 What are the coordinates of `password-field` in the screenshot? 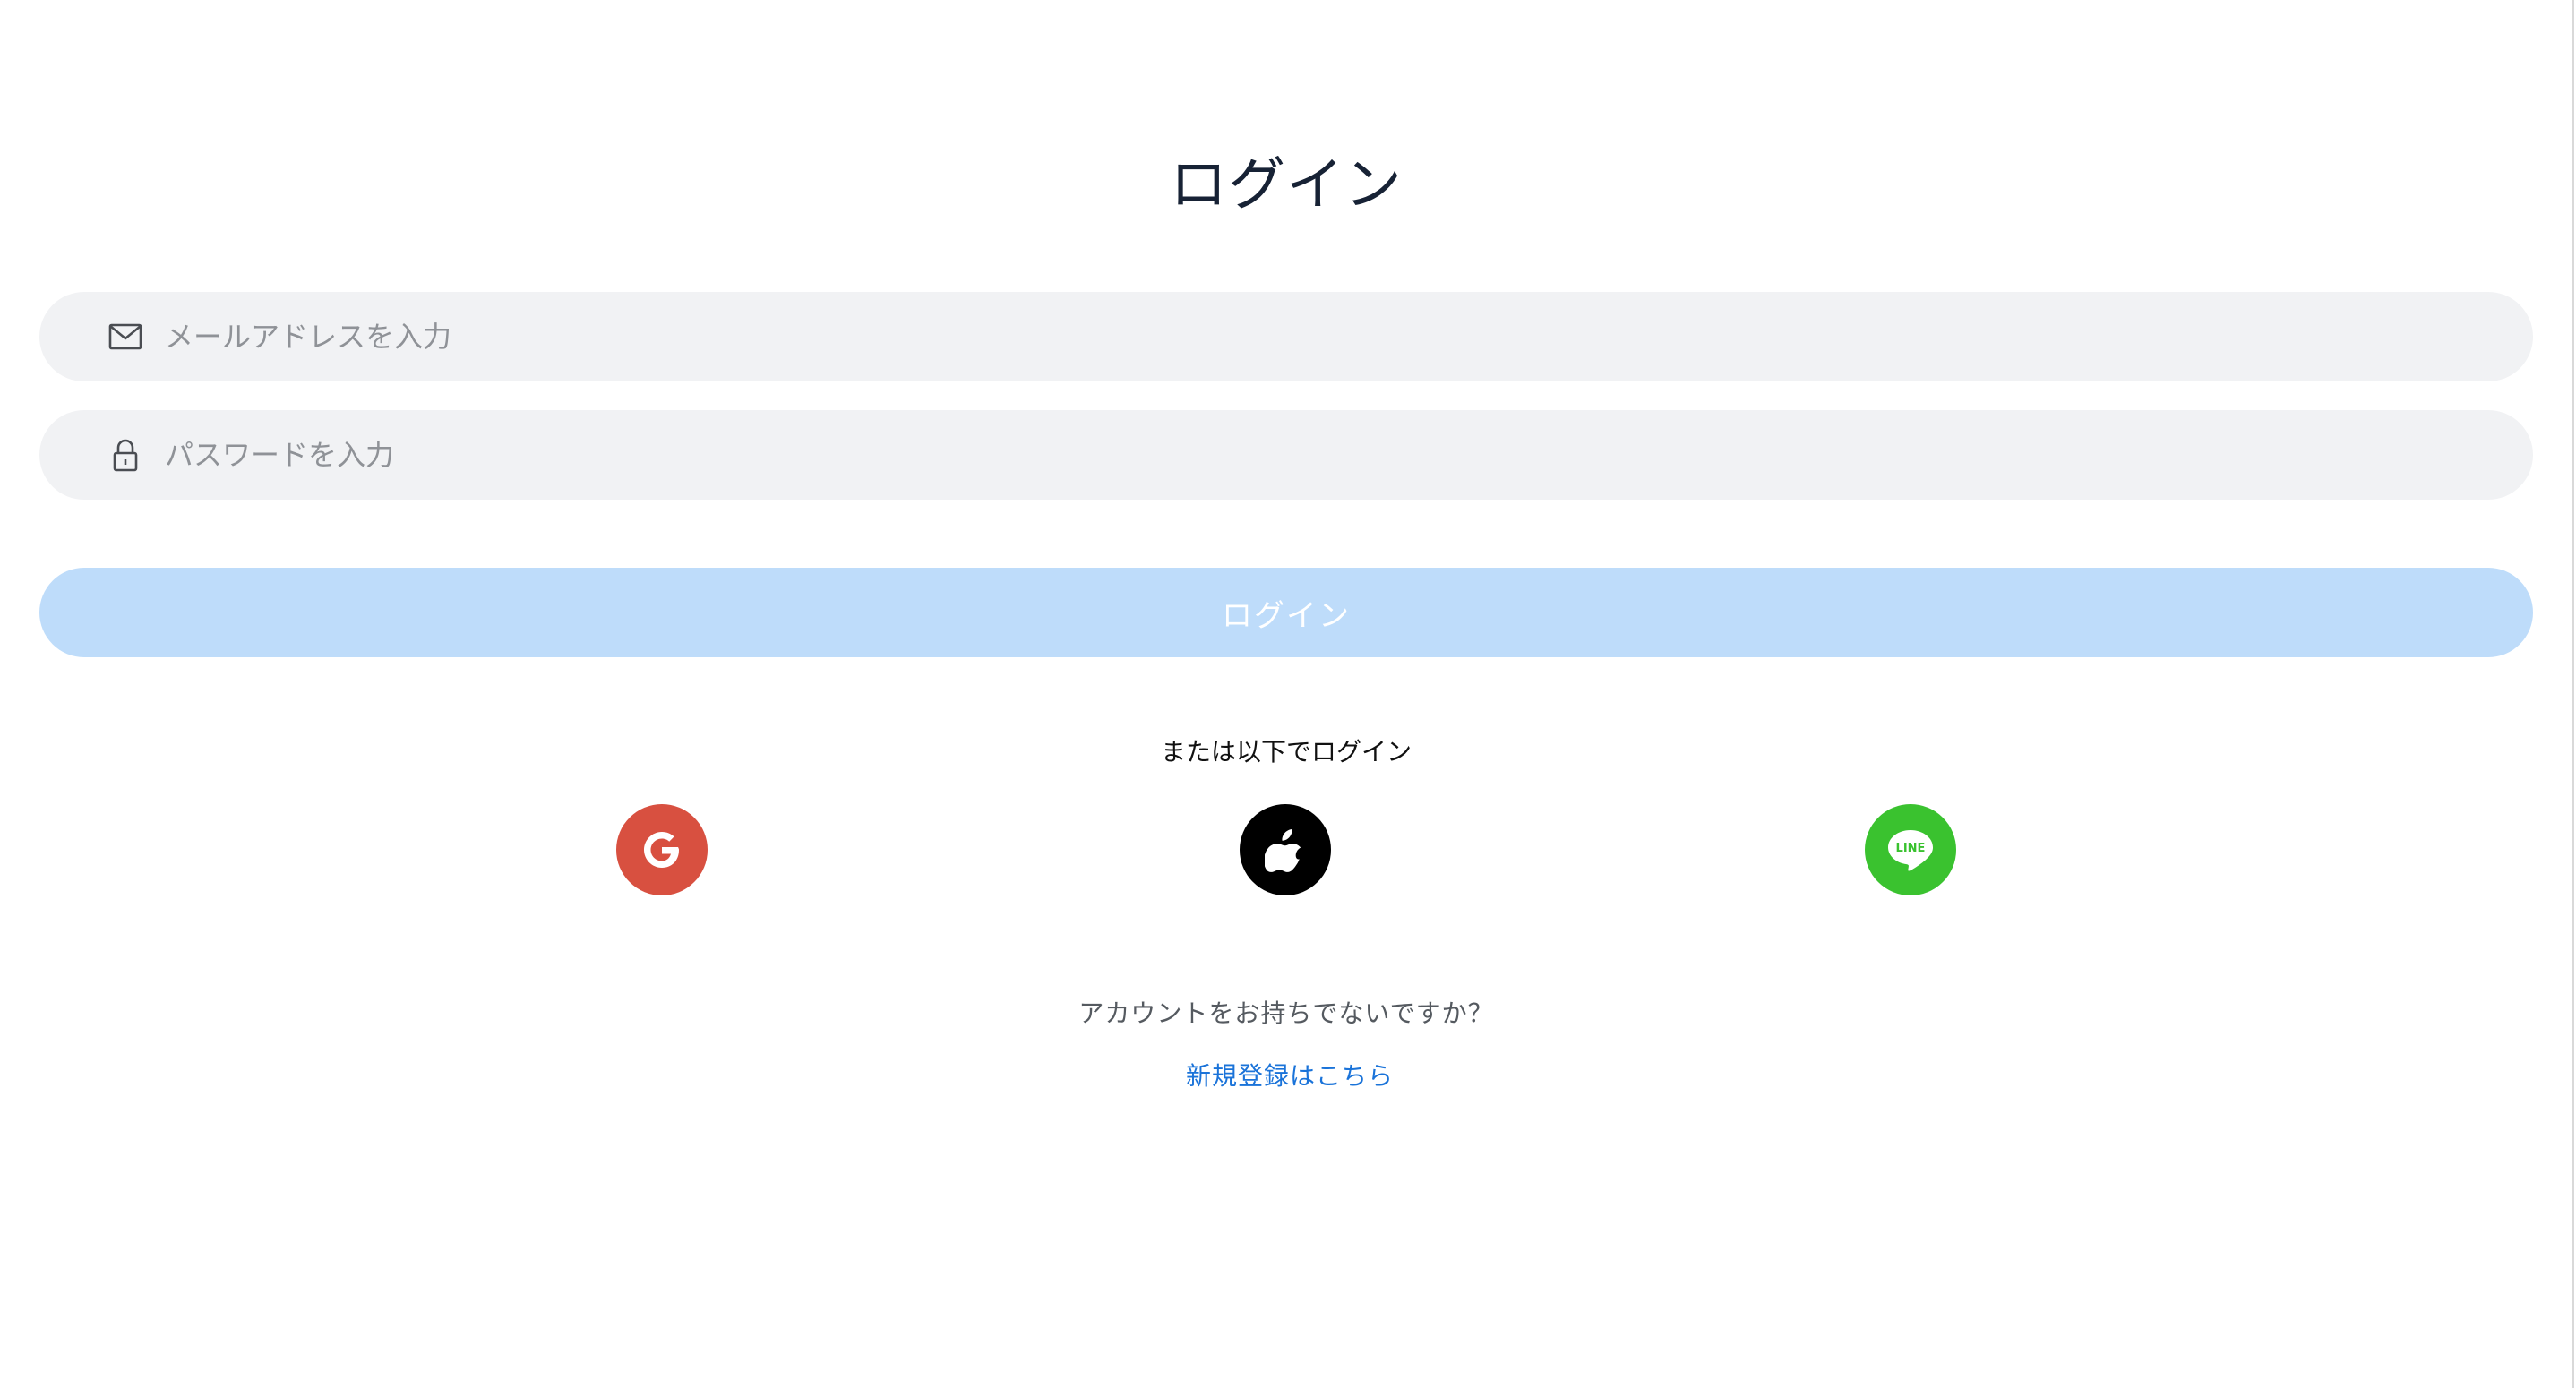 It's located at (1320, 455).